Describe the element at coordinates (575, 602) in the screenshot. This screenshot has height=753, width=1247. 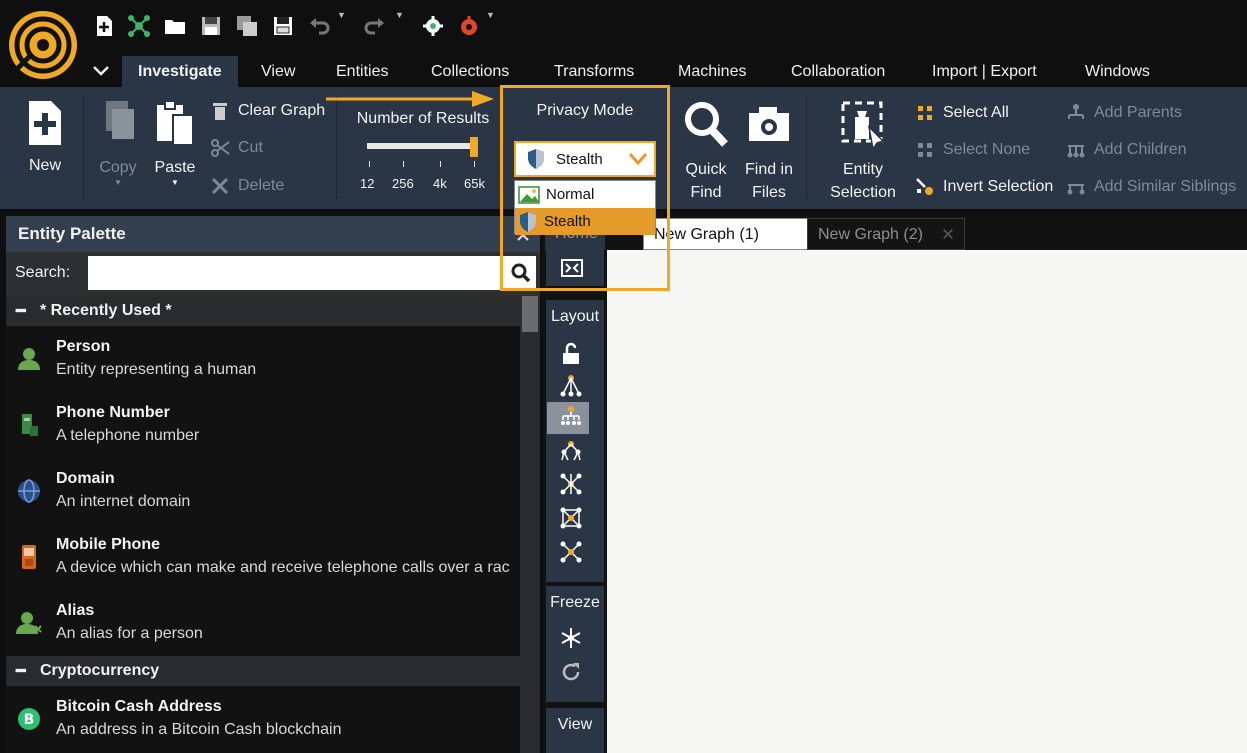
I see `freeze-label: Freeze` at that location.